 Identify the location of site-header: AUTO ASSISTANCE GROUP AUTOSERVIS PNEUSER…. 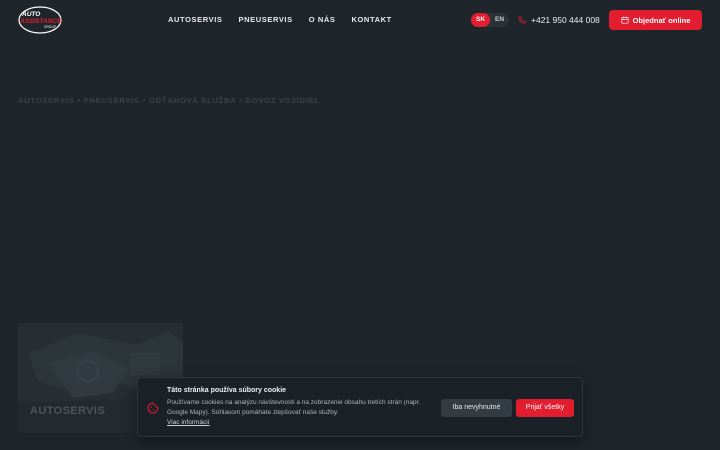
(360, 20).